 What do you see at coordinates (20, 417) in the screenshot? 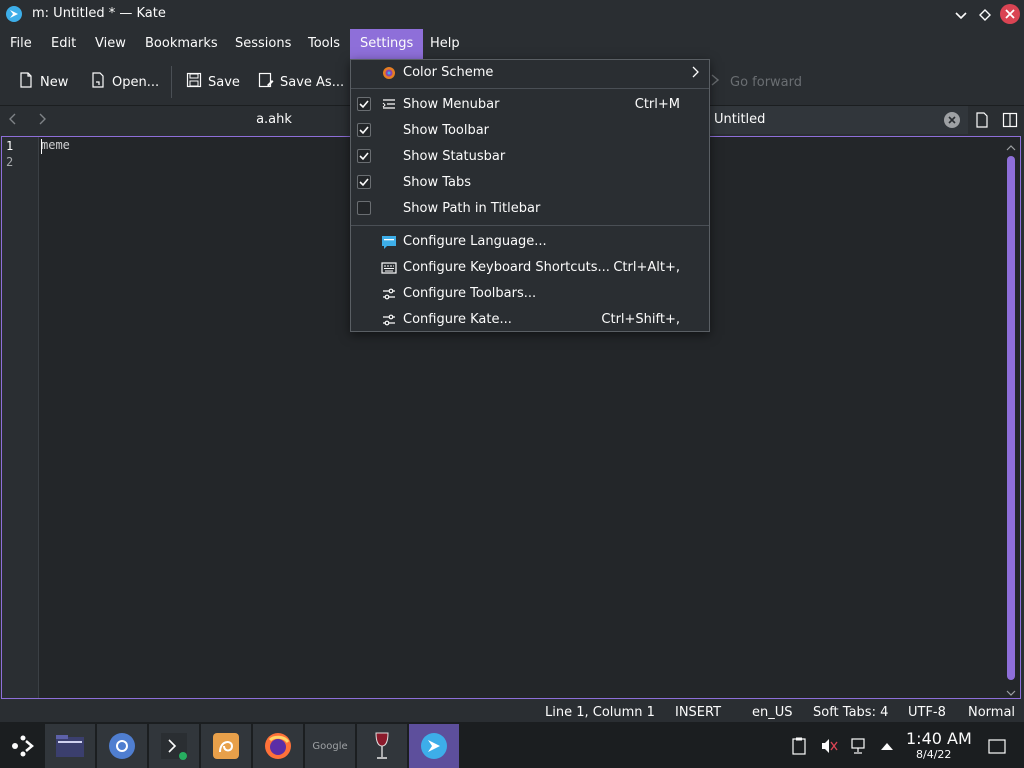
I see `line-number-gutter` at bounding box center [20, 417].